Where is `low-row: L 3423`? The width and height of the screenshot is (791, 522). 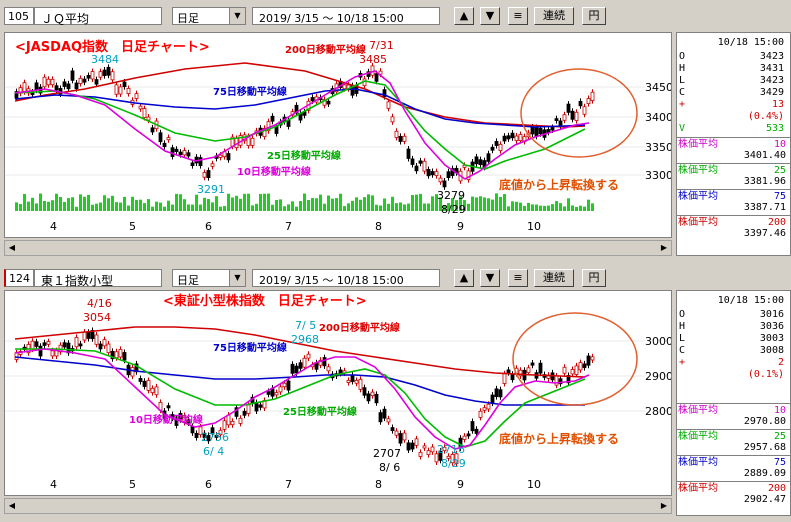 low-row: L 3423 is located at coordinates (731, 80).